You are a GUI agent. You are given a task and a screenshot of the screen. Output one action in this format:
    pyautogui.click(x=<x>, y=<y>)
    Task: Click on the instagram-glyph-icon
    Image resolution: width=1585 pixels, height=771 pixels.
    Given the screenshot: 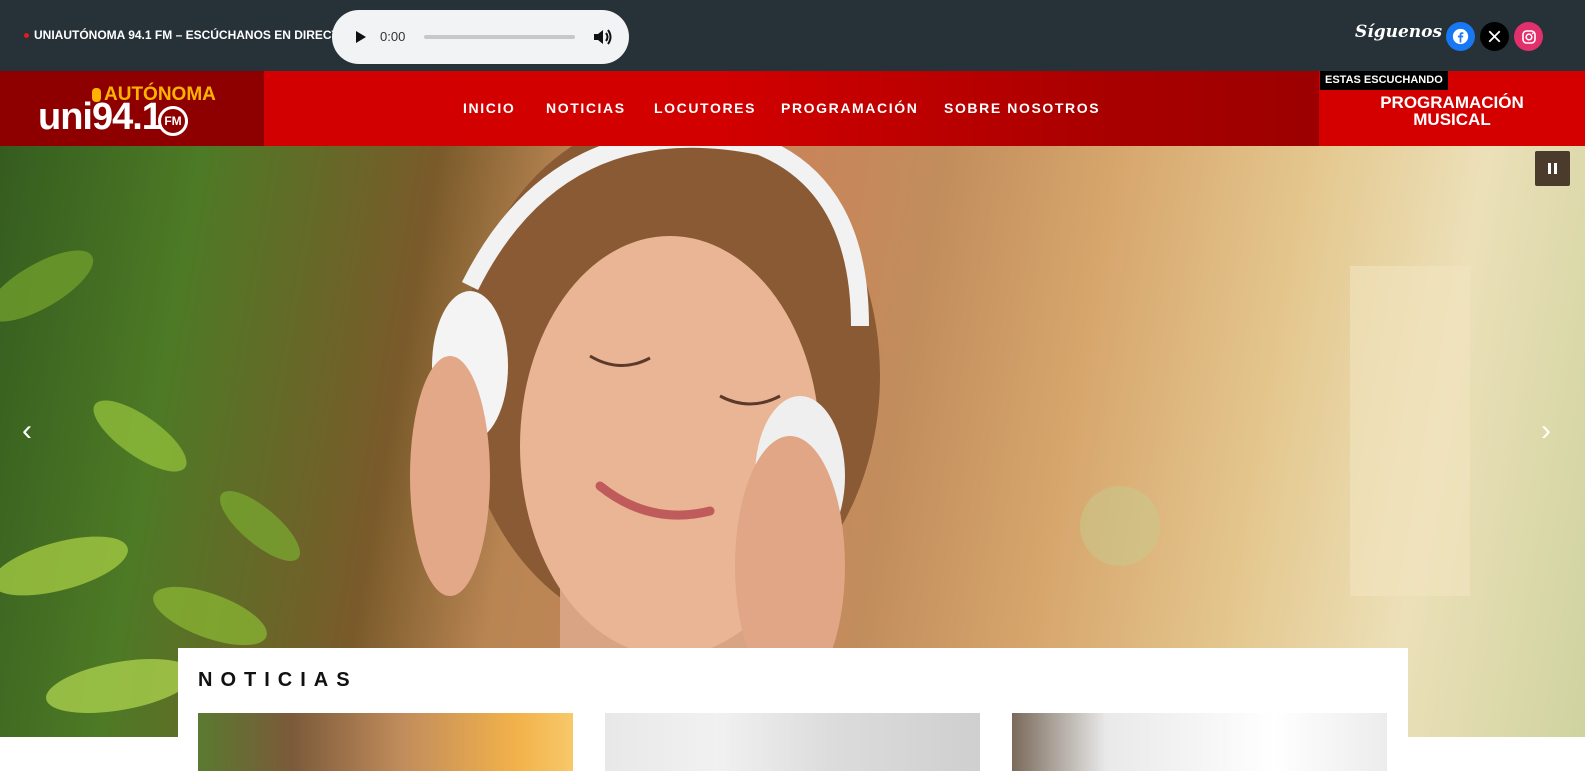 What is the action you would take?
    pyautogui.click(x=1528, y=36)
    